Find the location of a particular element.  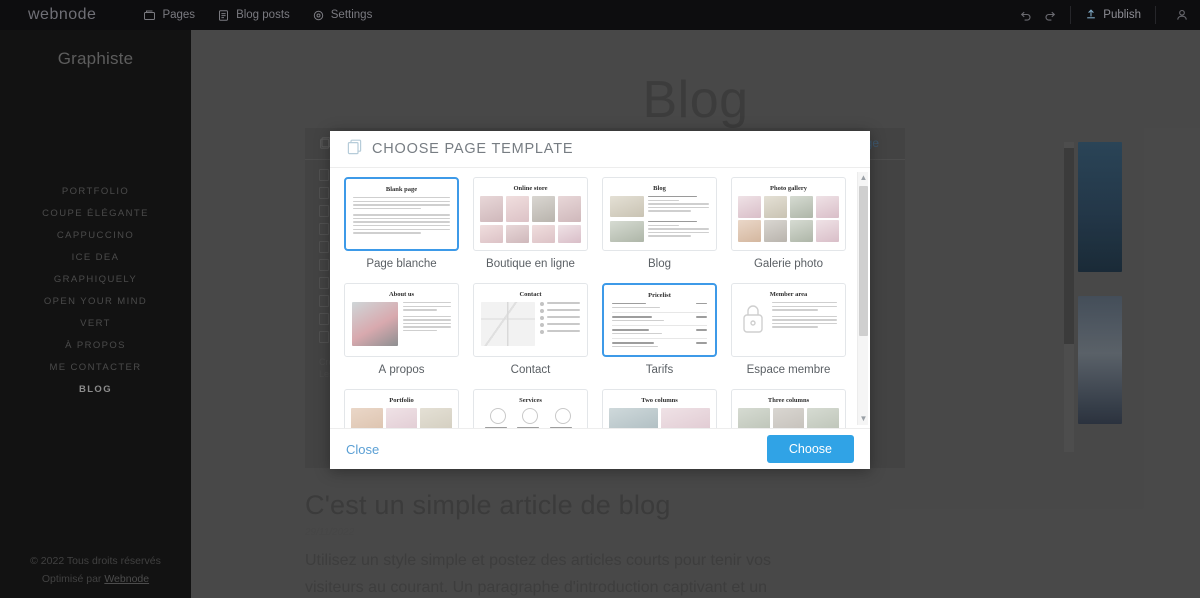

template-caption: Page blanche is located at coordinates (401, 264).